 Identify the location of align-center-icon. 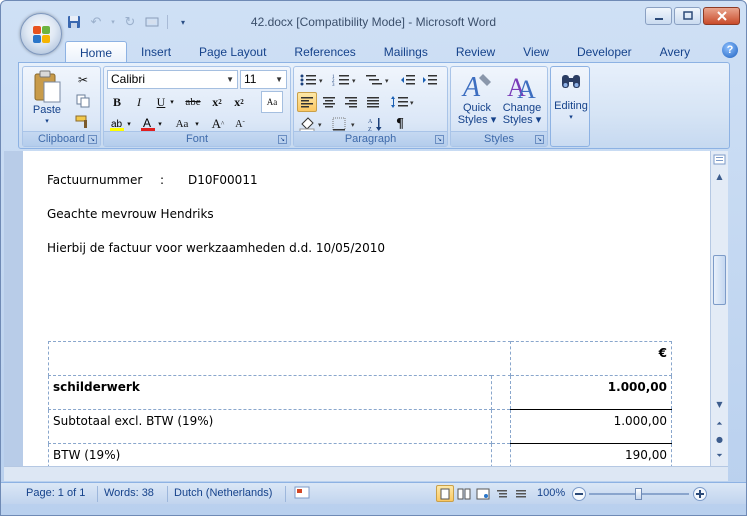
(329, 102).